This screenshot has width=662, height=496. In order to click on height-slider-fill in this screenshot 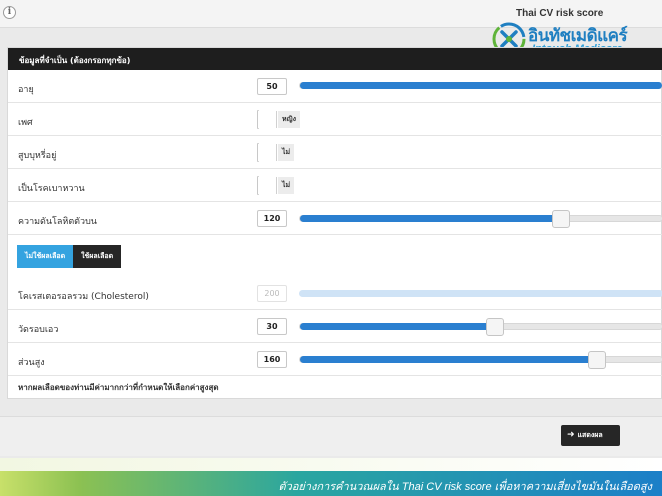, I will do `click(448, 359)`.